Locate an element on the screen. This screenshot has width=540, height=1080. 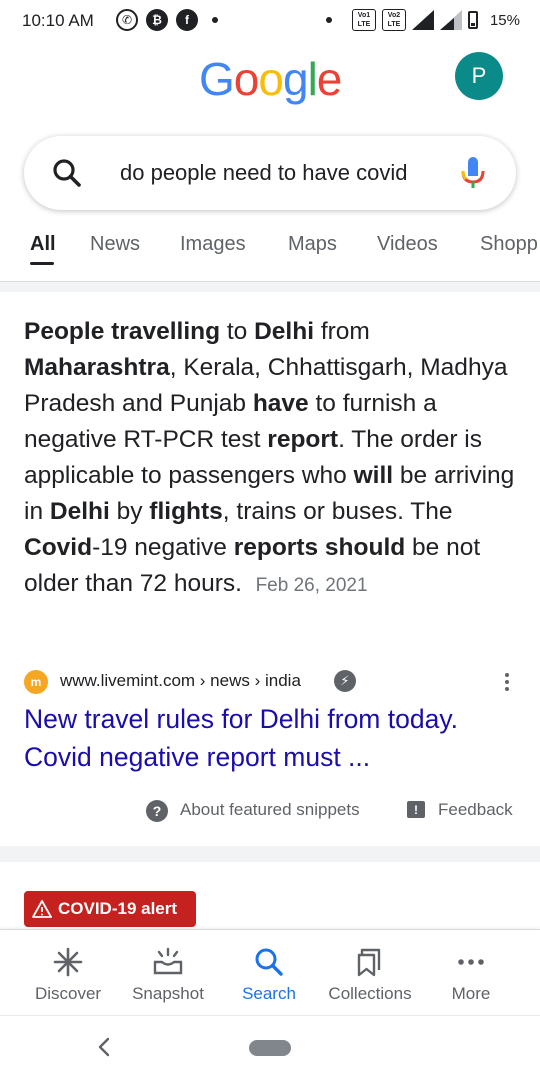
warning-icon is located at coordinates (42, 909).